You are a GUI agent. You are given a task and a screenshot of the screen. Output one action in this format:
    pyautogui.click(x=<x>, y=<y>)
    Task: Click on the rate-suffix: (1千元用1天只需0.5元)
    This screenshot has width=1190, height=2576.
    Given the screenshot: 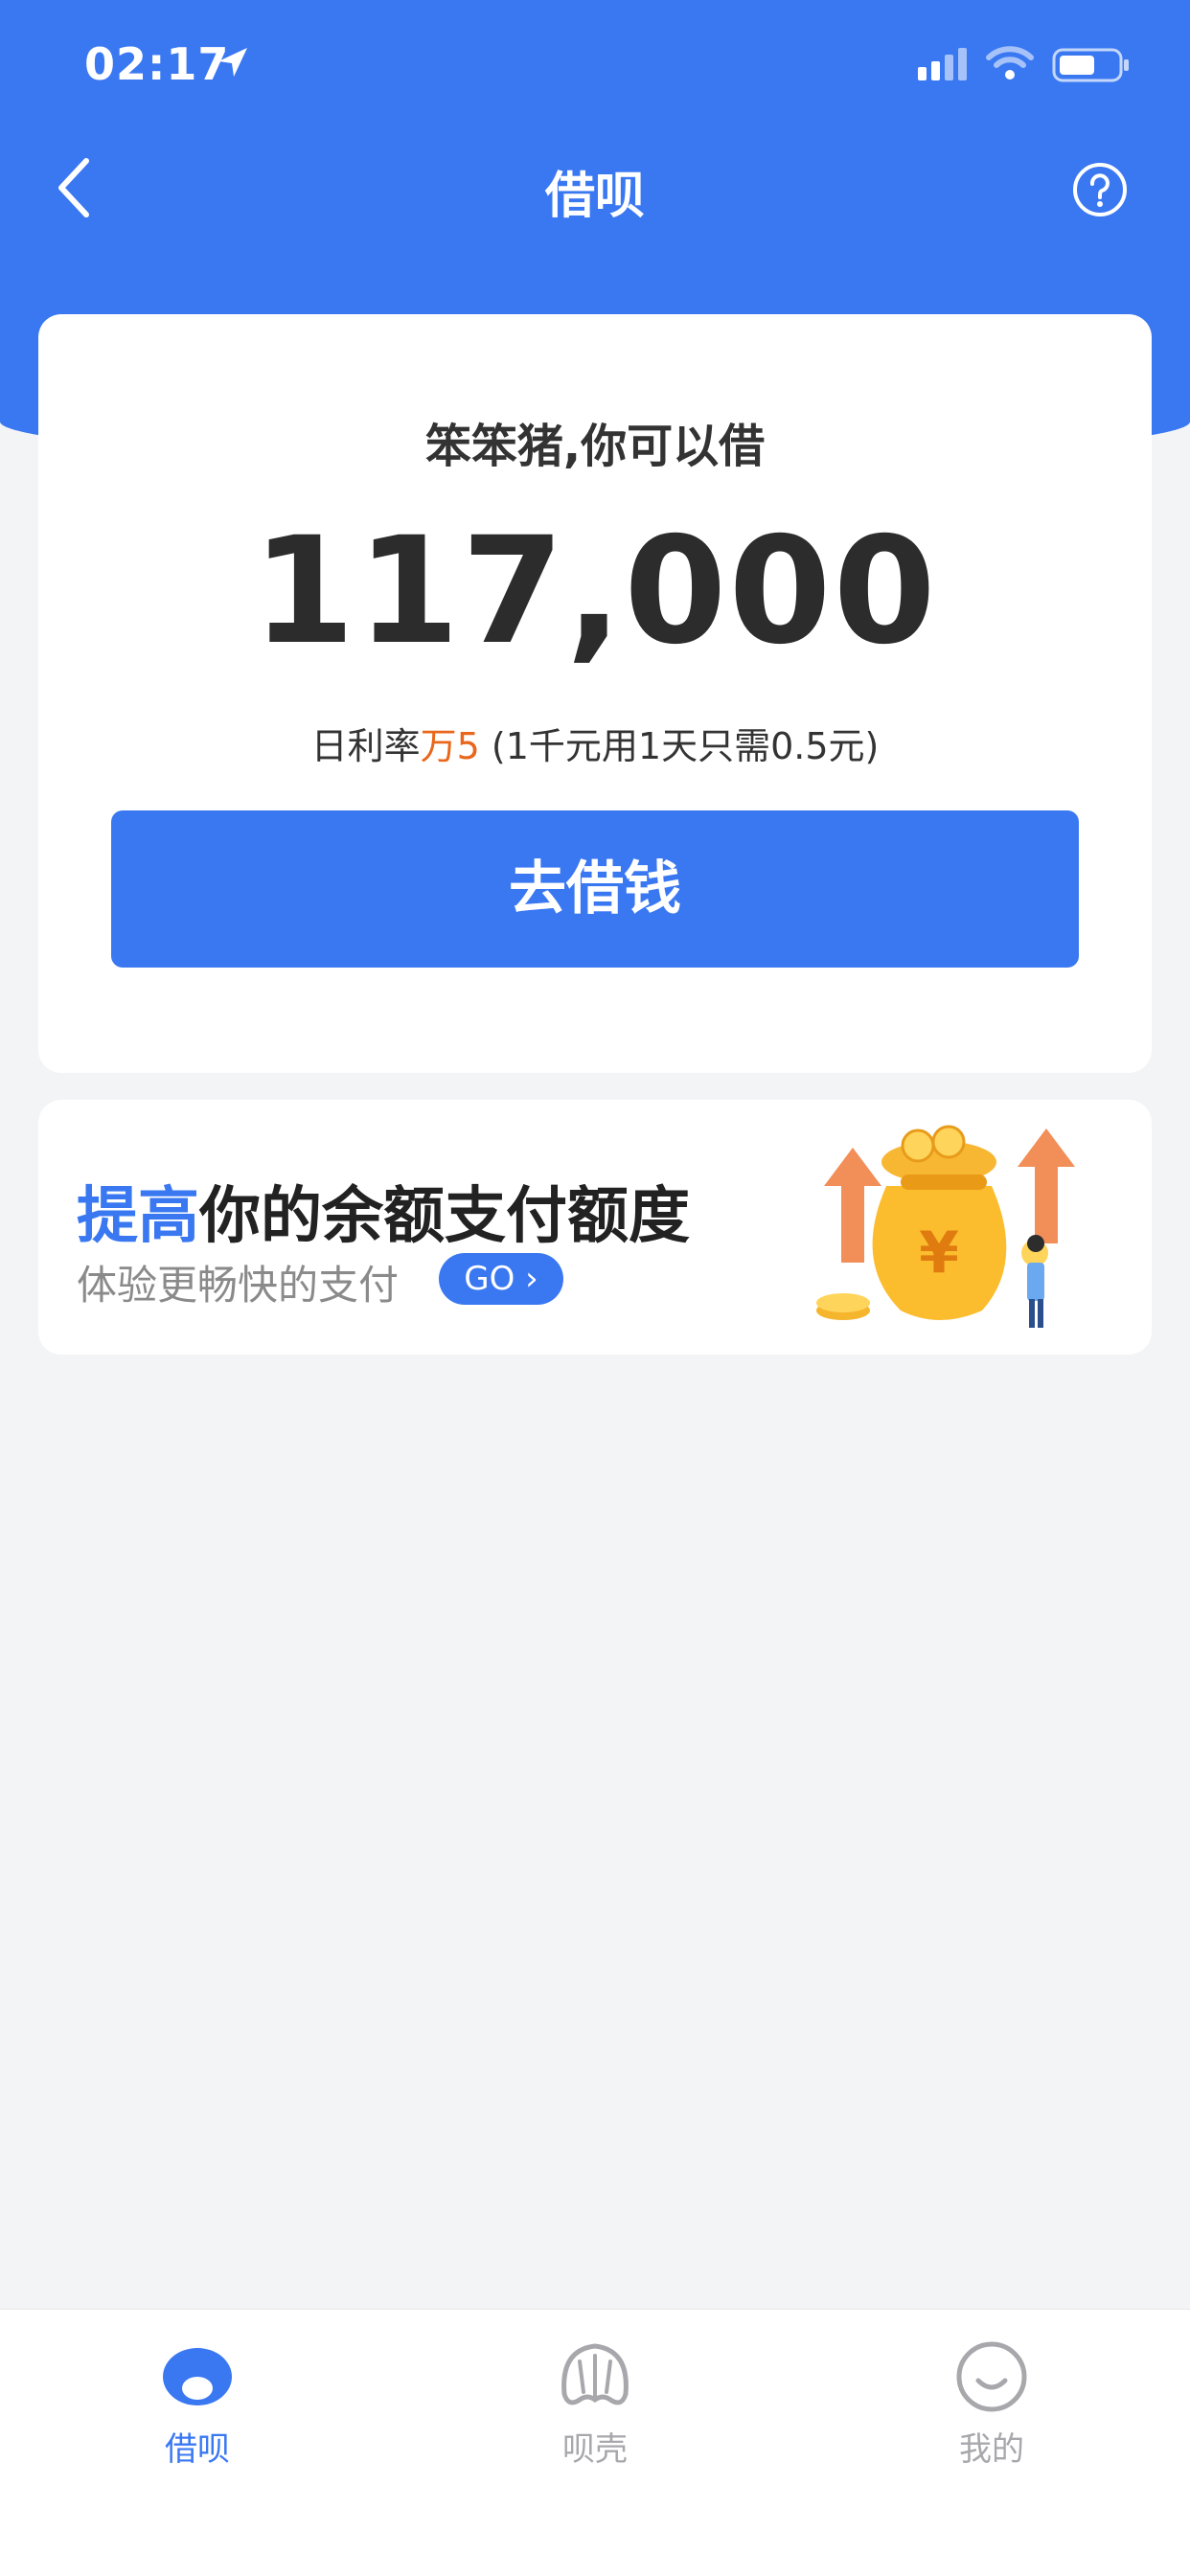 What is the action you would take?
    pyautogui.click(x=680, y=746)
    